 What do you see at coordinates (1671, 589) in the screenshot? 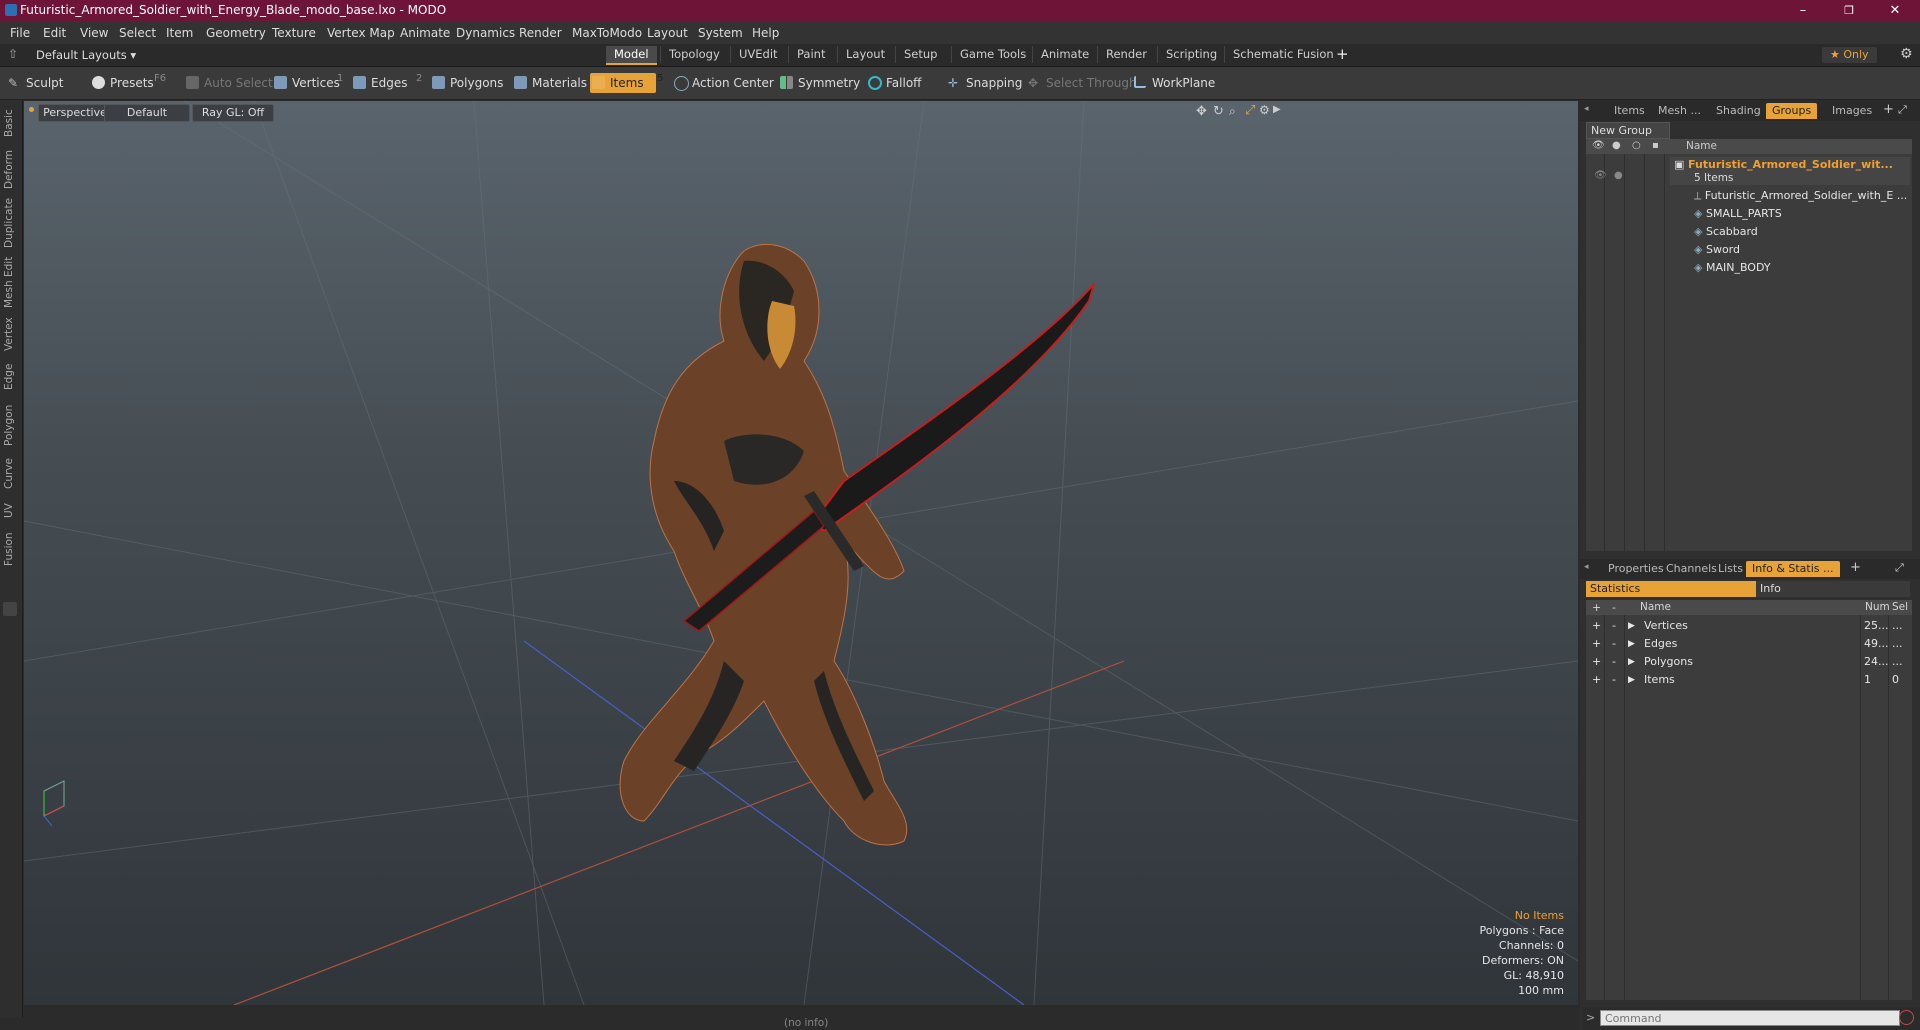
I see `statistics-subtab: Statistics` at bounding box center [1671, 589].